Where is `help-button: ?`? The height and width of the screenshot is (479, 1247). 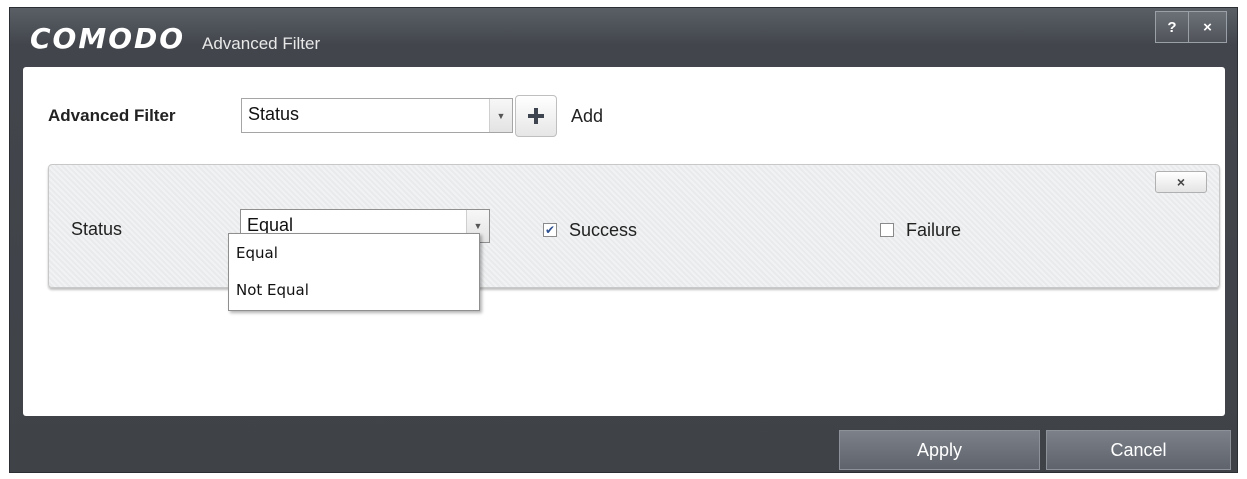 help-button: ? is located at coordinates (1172, 27).